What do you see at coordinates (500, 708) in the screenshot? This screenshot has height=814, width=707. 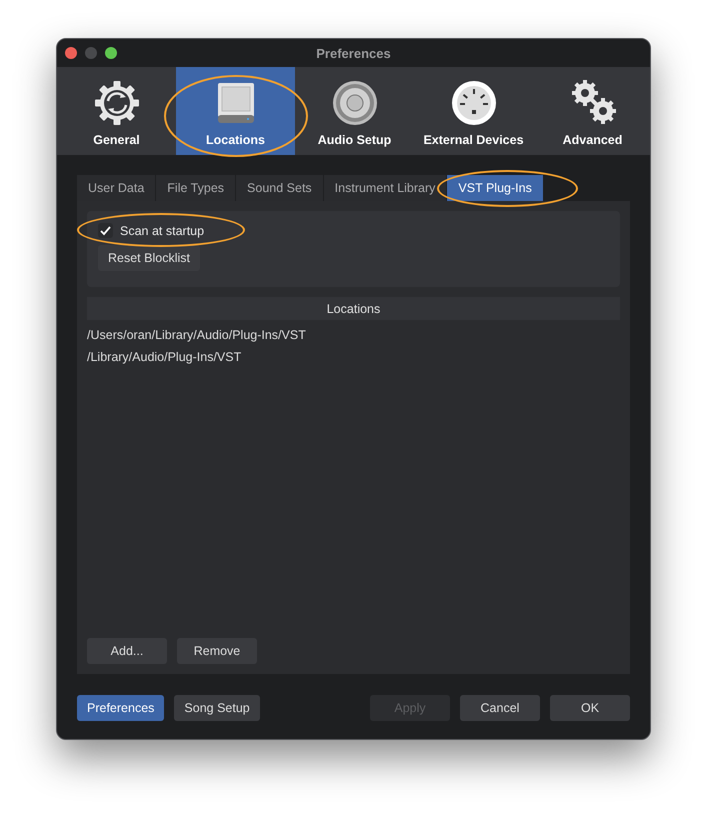 I see `dialog-button: Cancel` at bounding box center [500, 708].